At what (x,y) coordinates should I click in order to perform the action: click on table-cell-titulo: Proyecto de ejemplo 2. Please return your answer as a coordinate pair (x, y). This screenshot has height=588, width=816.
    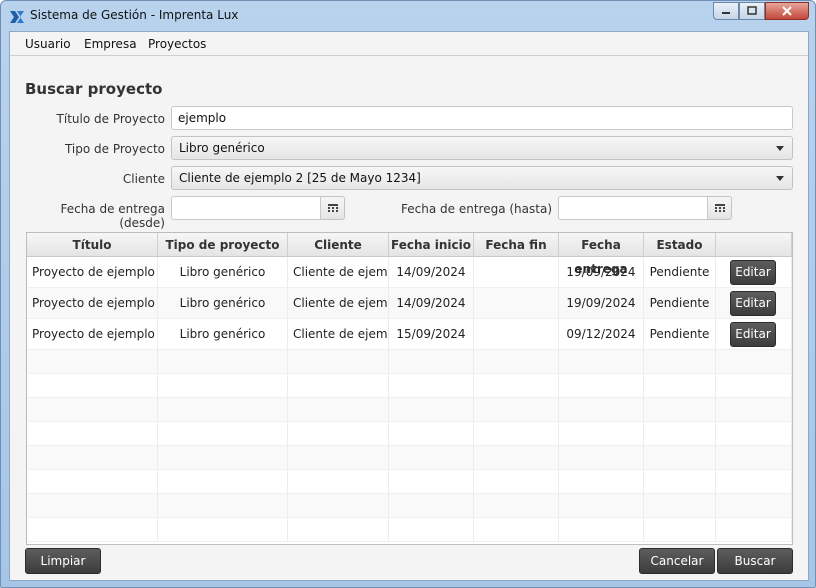
    Looking at the image, I should click on (92, 303).